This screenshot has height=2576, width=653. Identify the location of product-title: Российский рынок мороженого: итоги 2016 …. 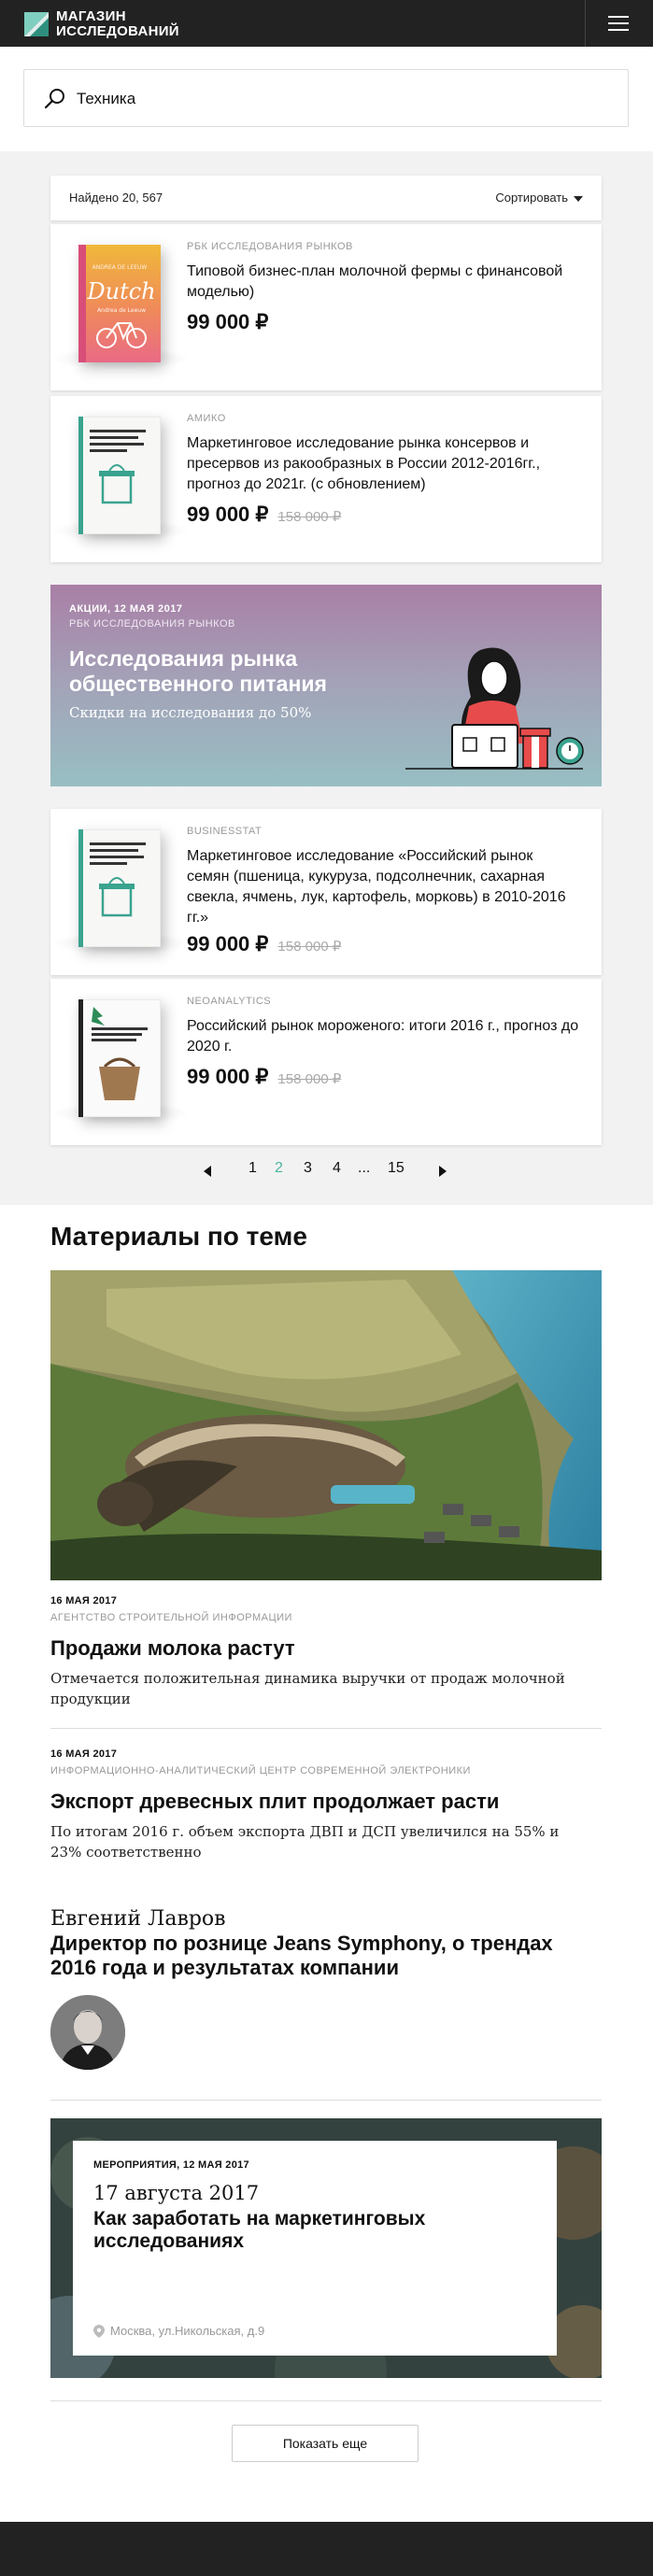
(383, 1036).